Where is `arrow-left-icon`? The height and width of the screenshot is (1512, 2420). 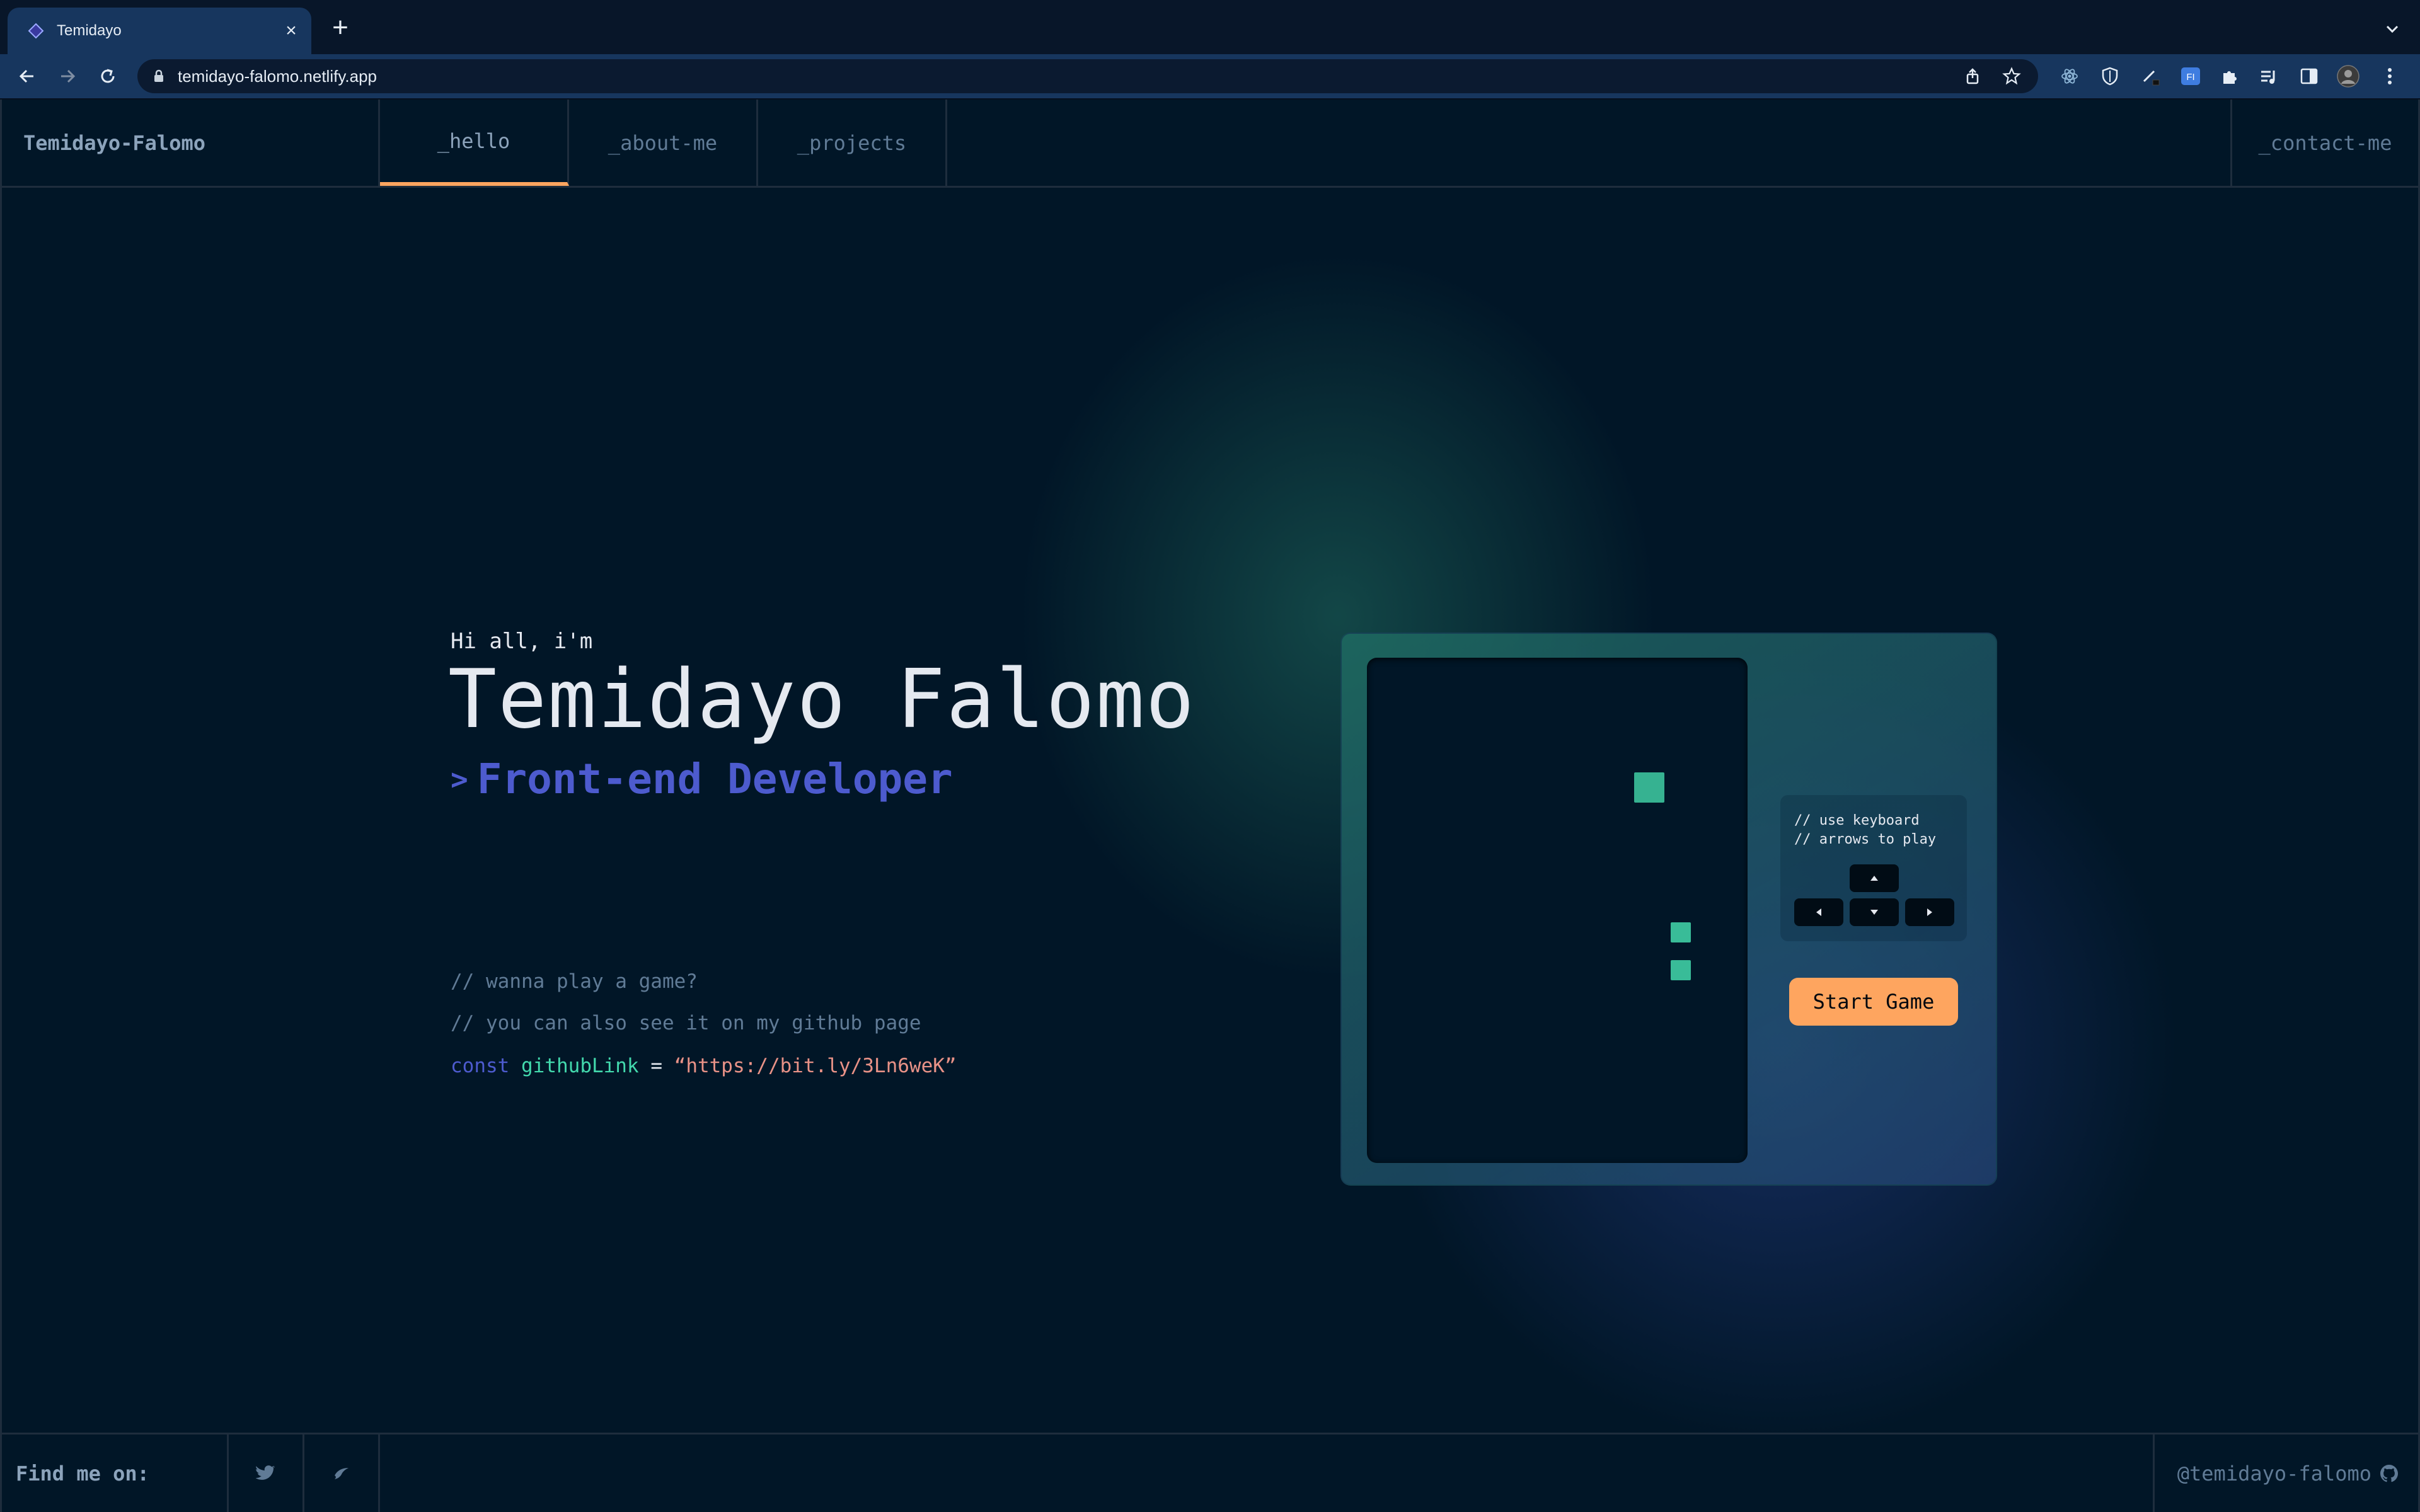
arrow-left-icon is located at coordinates (1819, 912).